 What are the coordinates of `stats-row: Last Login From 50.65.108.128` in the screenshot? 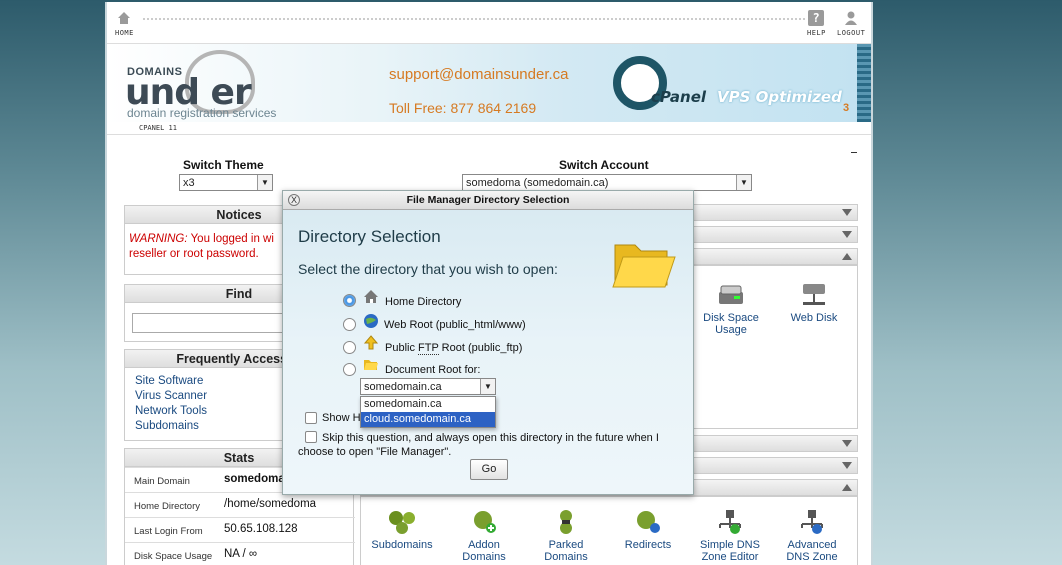 It's located at (240, 529).